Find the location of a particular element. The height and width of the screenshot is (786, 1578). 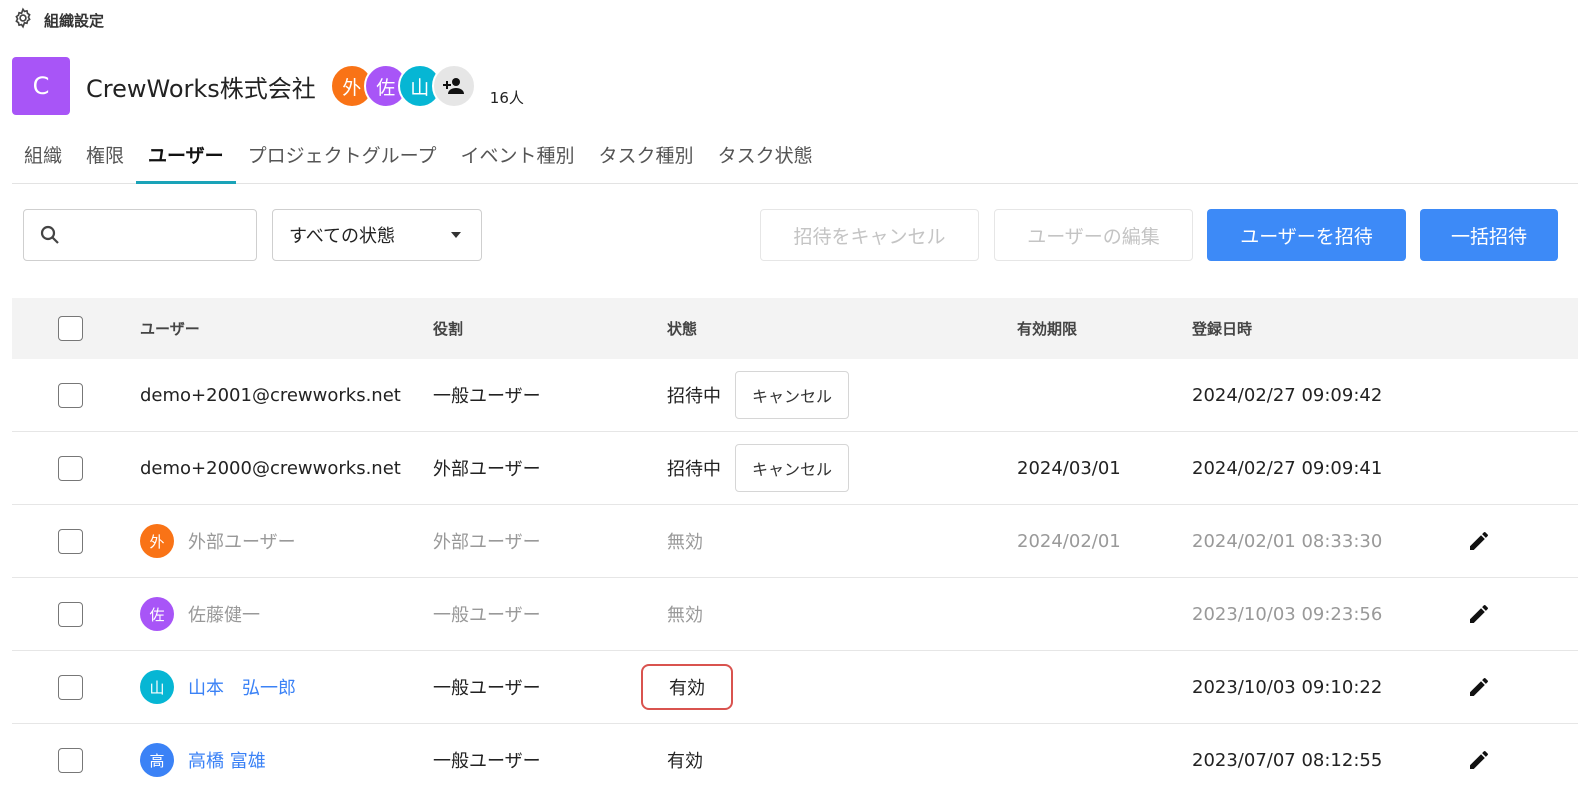

registered-date: 2023/10/03 09:10:22 is located at coordinates (1287, 687).